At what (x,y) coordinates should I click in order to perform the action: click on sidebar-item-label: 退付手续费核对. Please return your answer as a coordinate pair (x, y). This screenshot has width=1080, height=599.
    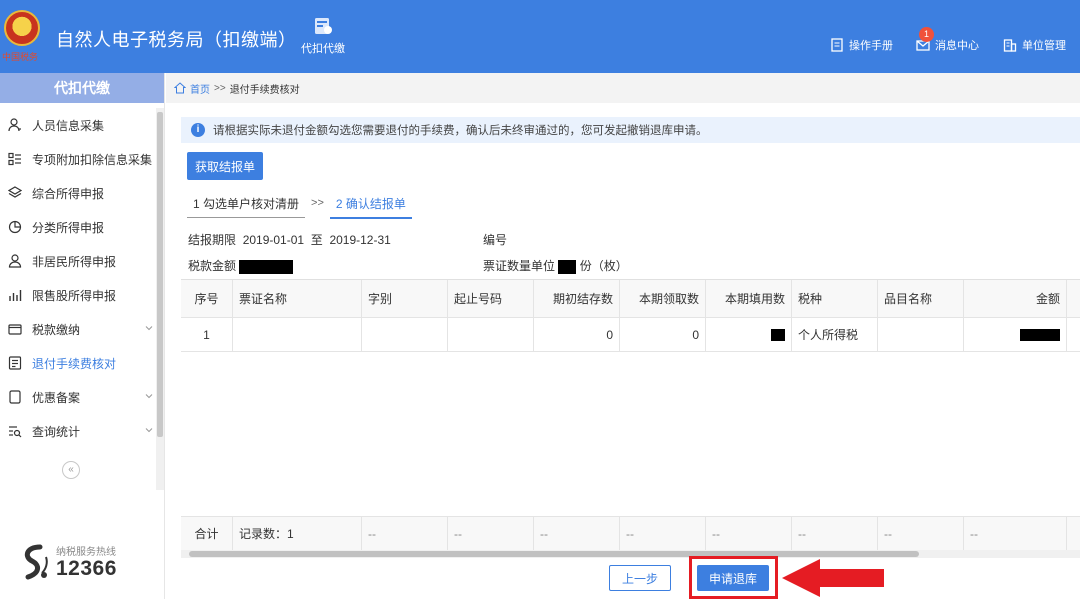
    Looking at the image, I should click on (74, 363).